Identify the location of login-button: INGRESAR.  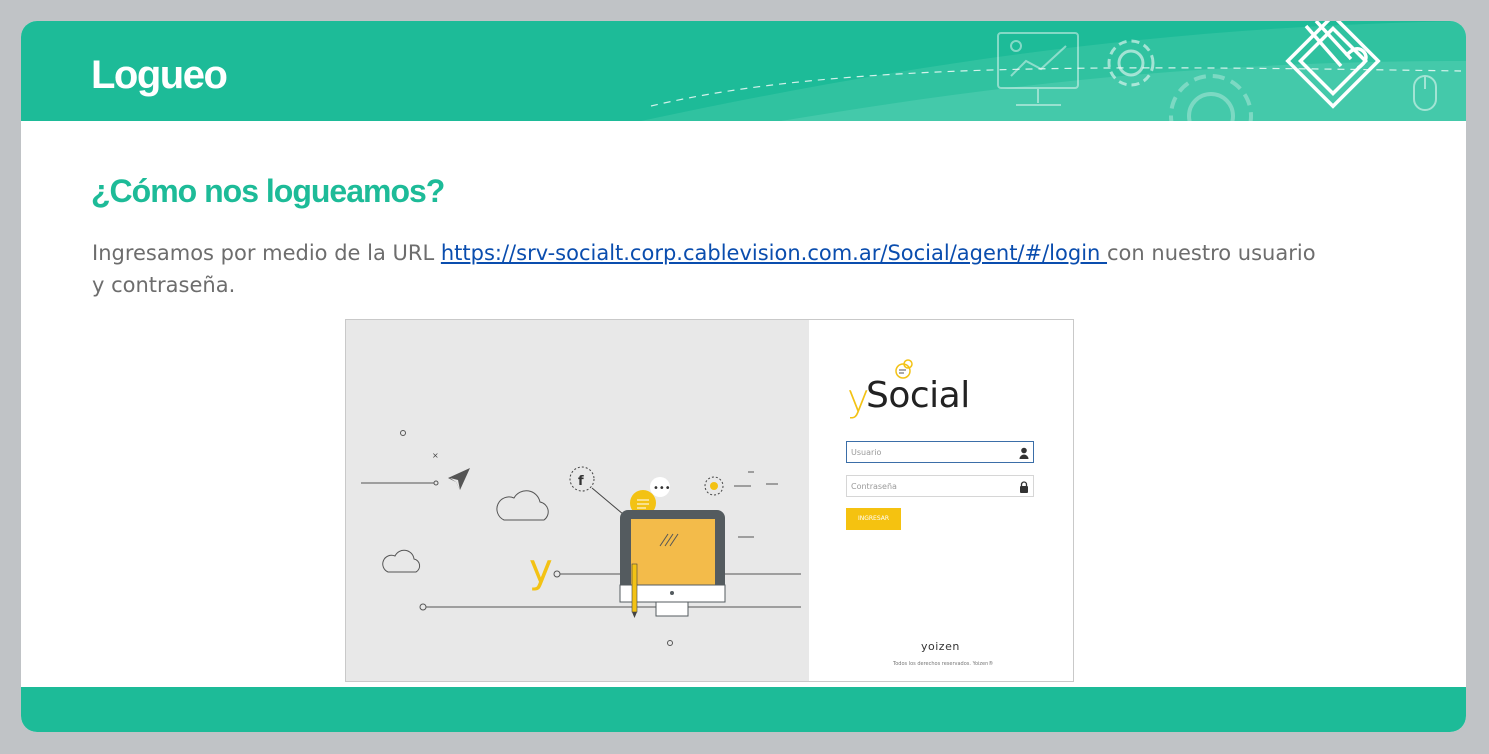
(873, 519).